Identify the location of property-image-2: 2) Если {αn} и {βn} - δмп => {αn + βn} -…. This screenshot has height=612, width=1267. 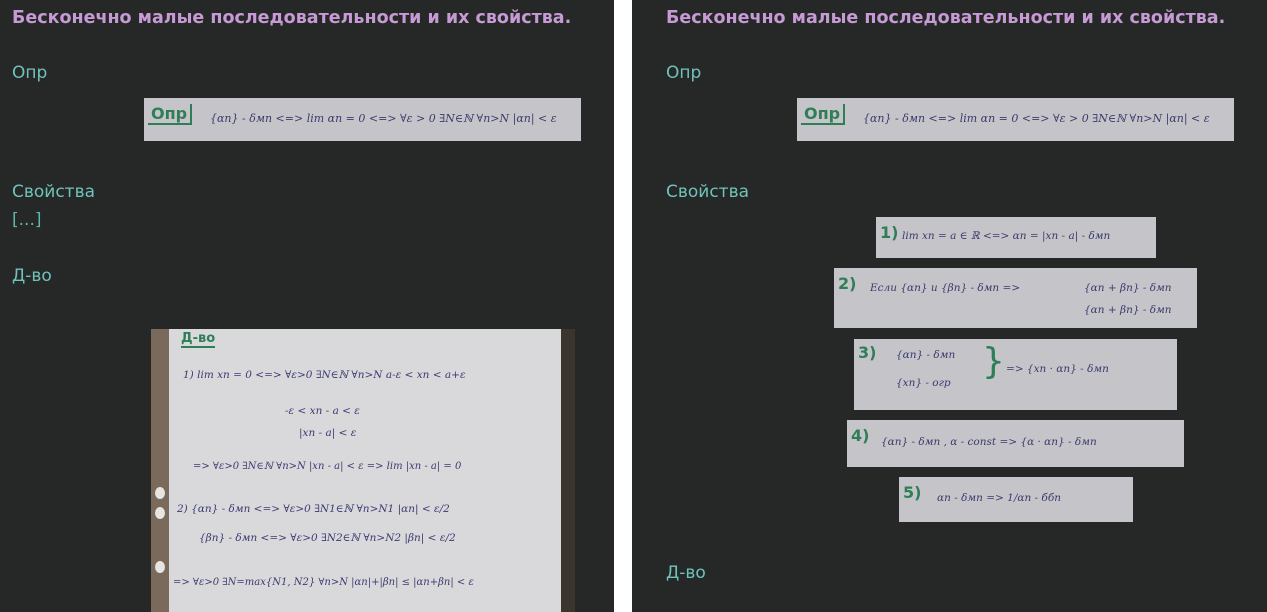
(1015, 298).